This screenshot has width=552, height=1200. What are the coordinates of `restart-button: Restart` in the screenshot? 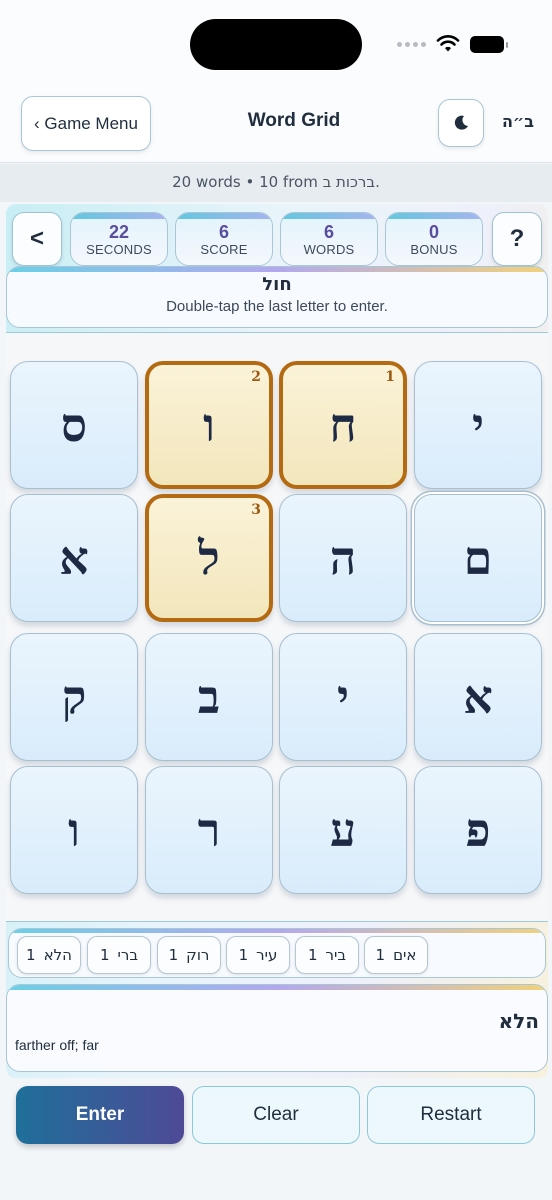 It's located at (451, 1115).